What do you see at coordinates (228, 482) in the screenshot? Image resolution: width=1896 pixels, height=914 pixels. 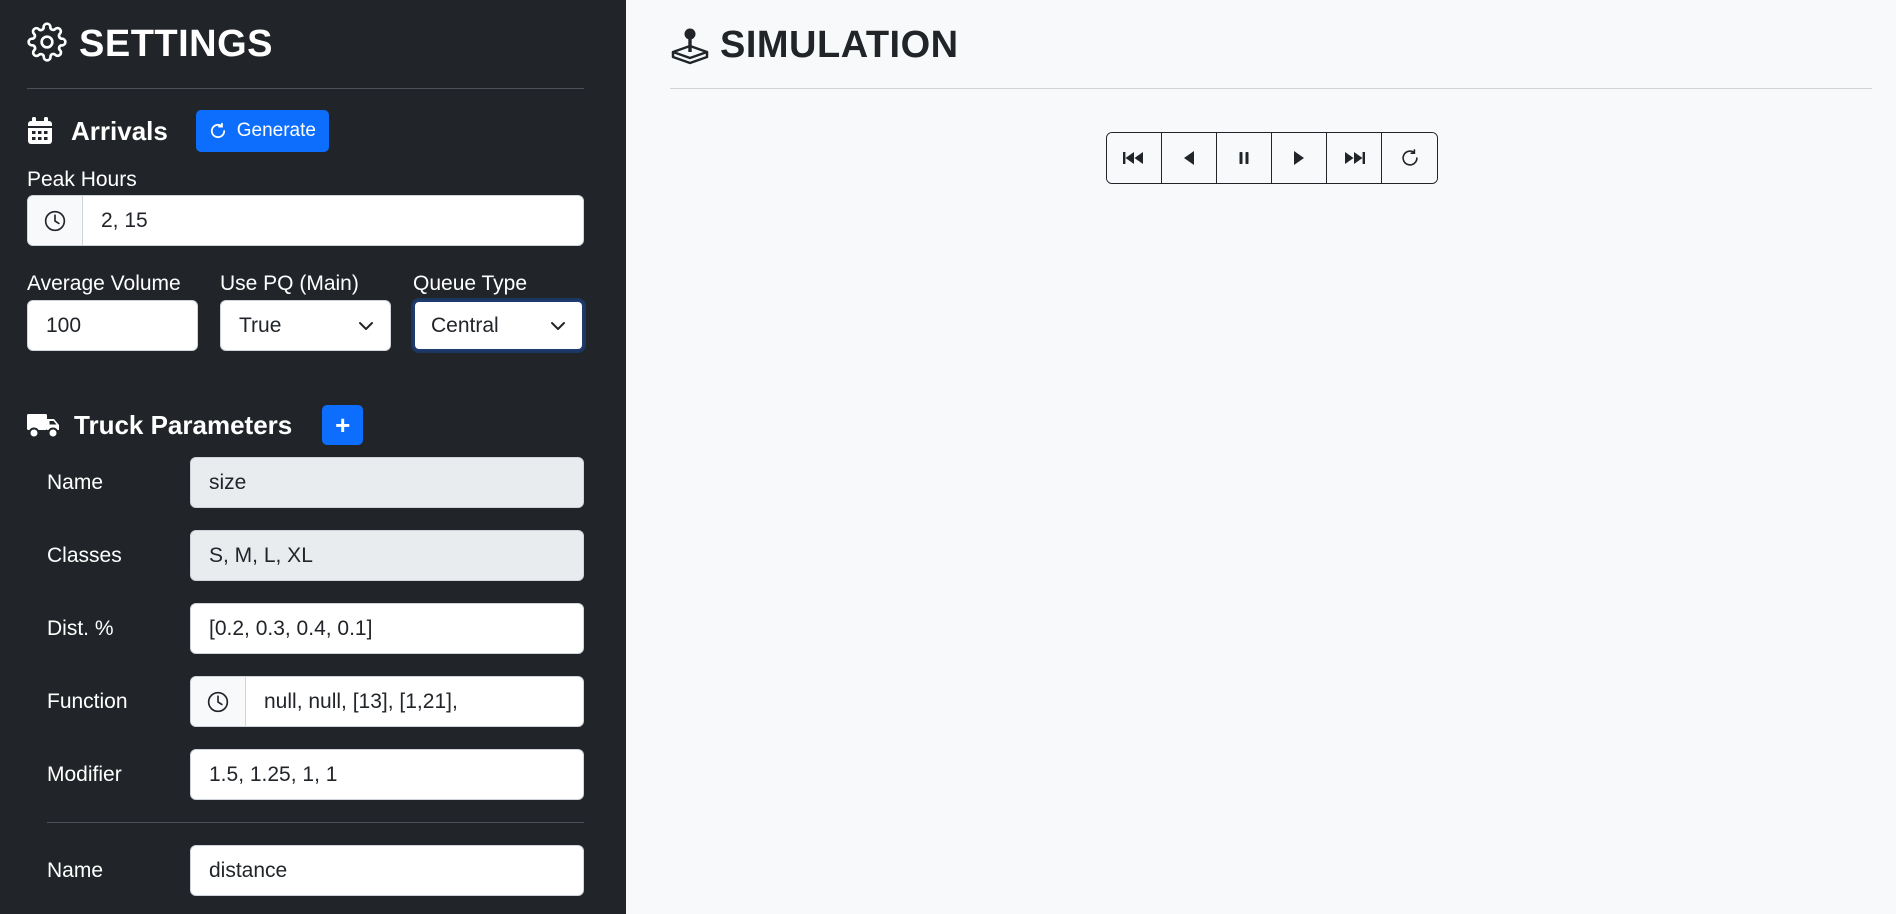 I see `param-name-value: size` at bounding box center [228, 482].